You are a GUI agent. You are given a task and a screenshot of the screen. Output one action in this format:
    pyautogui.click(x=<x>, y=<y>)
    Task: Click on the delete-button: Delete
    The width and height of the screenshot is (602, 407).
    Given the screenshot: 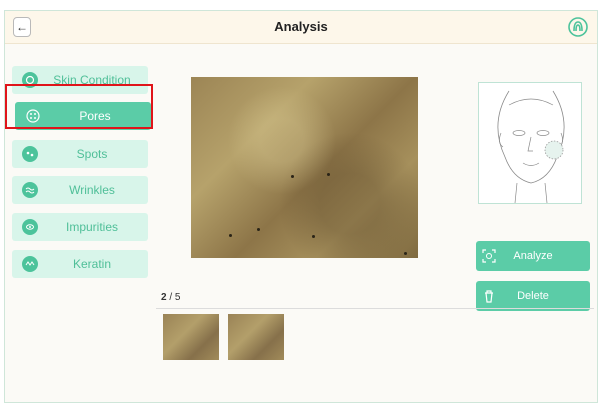 What is the action you would take?
    pyautogui.click(x=533, y=296)
    